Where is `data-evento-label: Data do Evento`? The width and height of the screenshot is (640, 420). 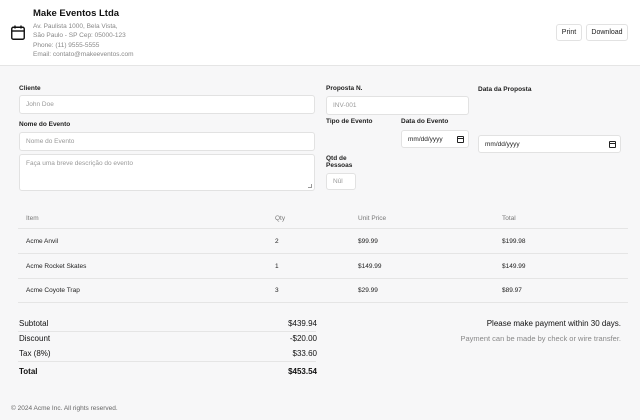 data-evento-label: Data do Evento is located at coordinates (425, 121).